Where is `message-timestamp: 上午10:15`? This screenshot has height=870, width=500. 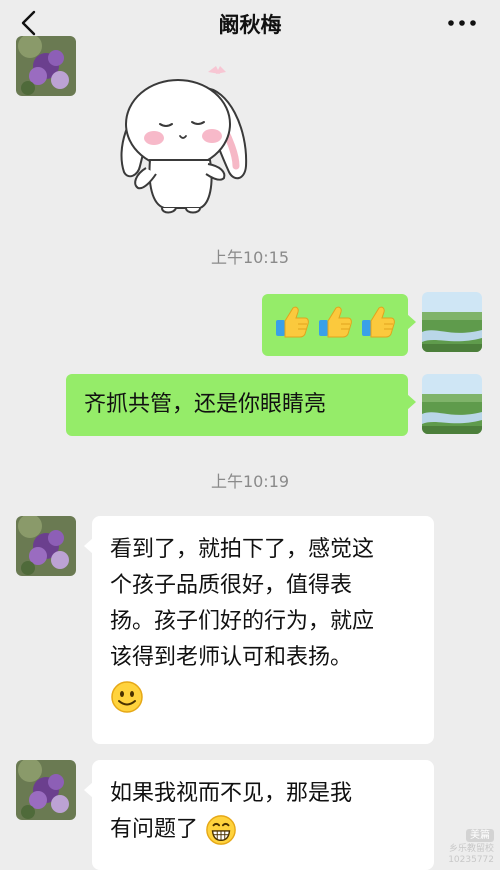
message-timestamp: 上午10:15 is located at coordinates (250, 257).